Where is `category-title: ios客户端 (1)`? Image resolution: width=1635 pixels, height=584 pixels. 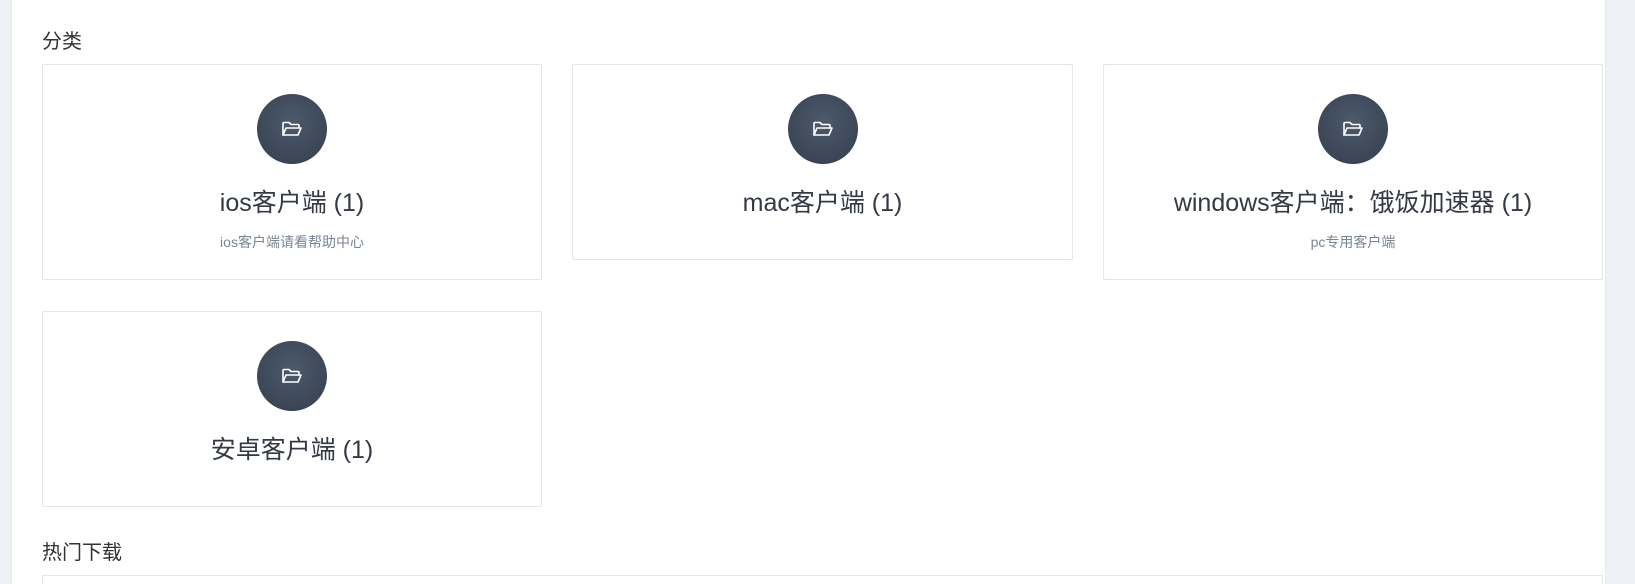 category-title: ios客户端 (1) is located at coordinates (292, 203).